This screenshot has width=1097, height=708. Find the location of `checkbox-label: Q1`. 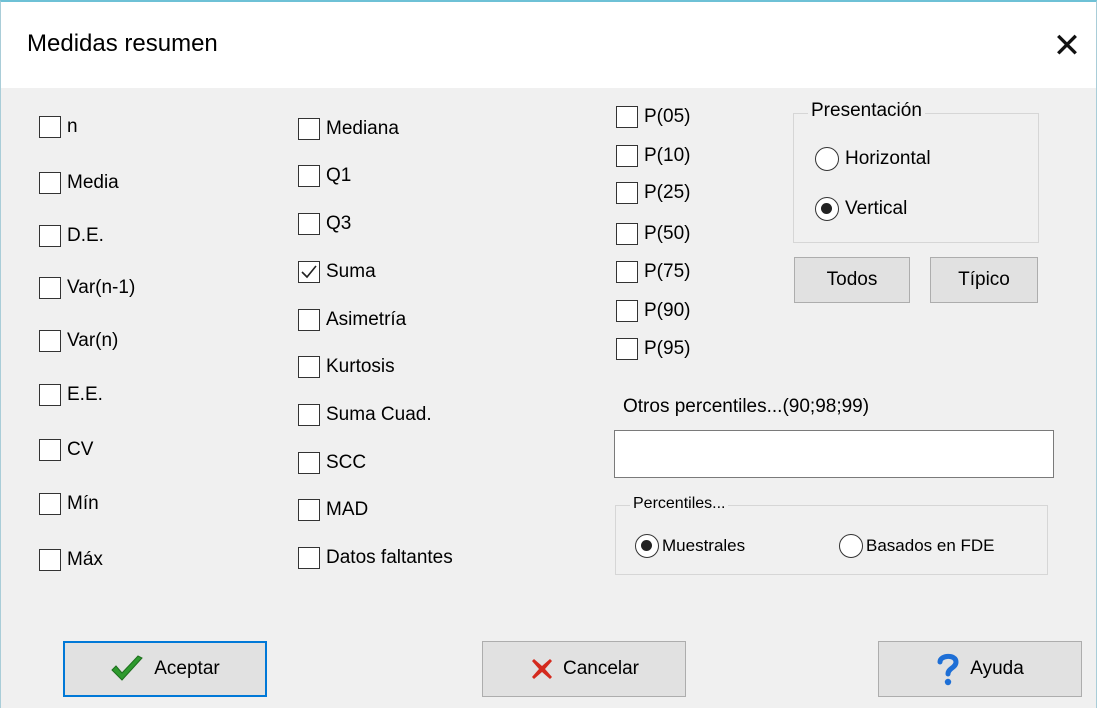

checkbox-label: Q1 is located at coordinates (339, 175).